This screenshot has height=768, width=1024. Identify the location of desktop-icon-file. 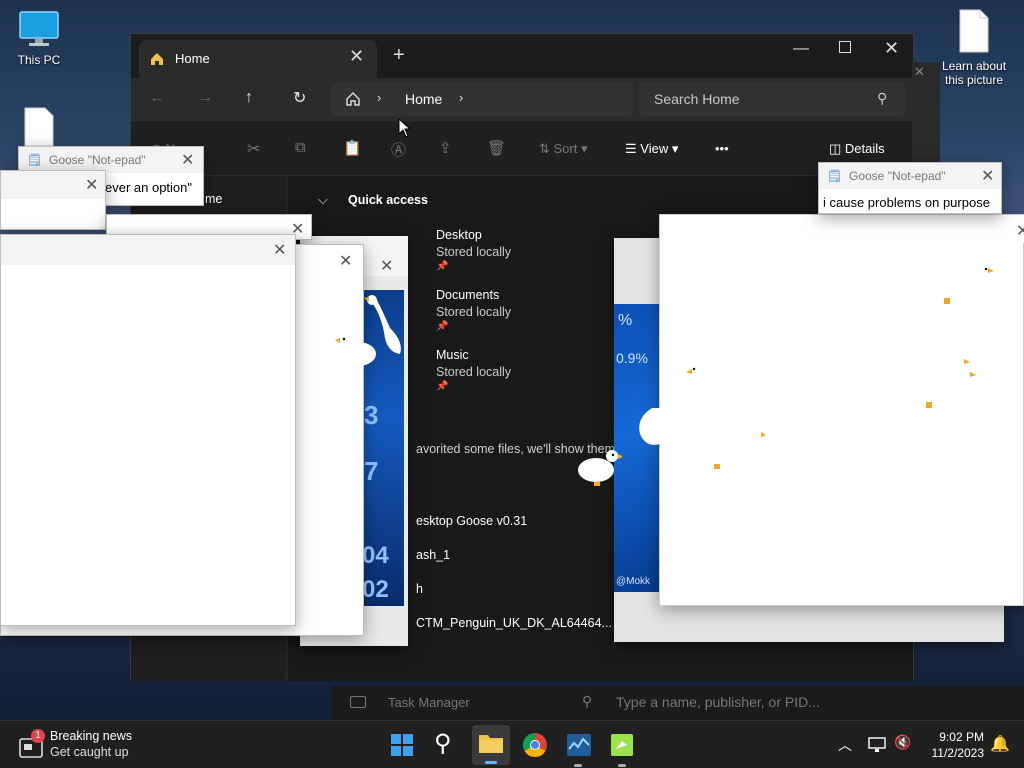
(39, 128).